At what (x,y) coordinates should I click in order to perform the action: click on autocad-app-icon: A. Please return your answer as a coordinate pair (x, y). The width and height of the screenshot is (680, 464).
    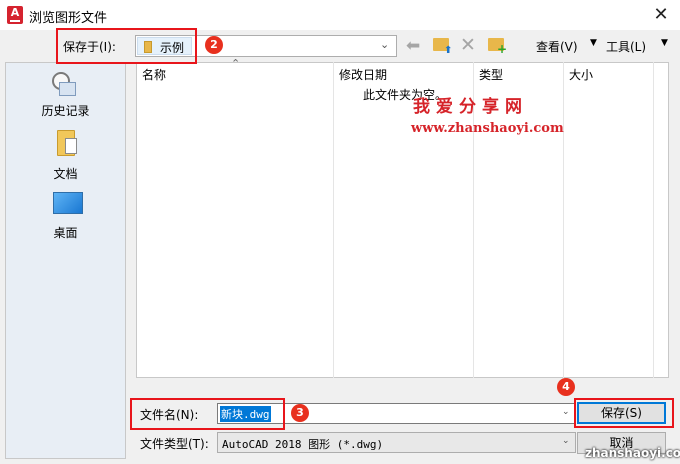
    Looking at the image, I should click on (15, 15).